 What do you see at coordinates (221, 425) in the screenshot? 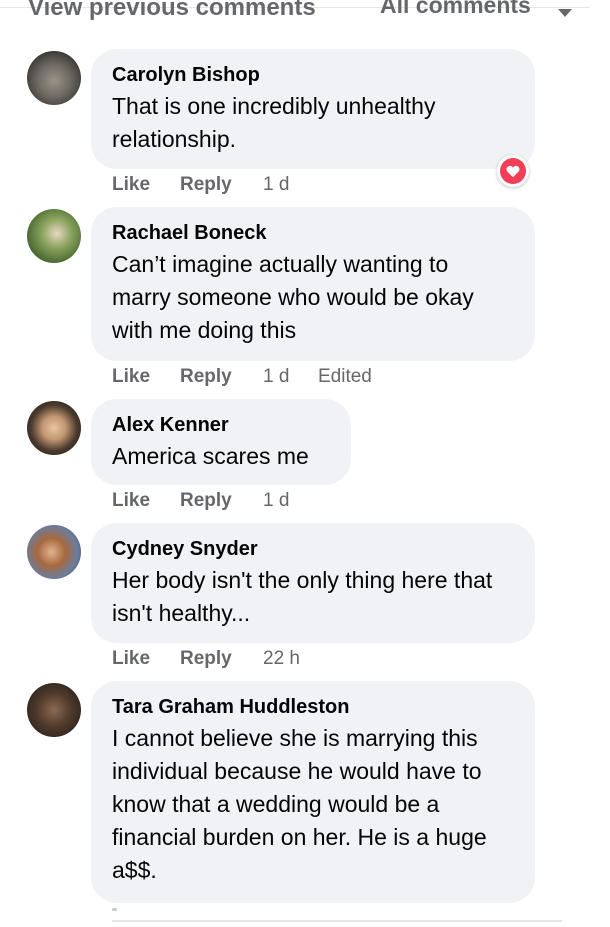
I see `comment-author: Alex Kenner` at bounding box center [221, 425].